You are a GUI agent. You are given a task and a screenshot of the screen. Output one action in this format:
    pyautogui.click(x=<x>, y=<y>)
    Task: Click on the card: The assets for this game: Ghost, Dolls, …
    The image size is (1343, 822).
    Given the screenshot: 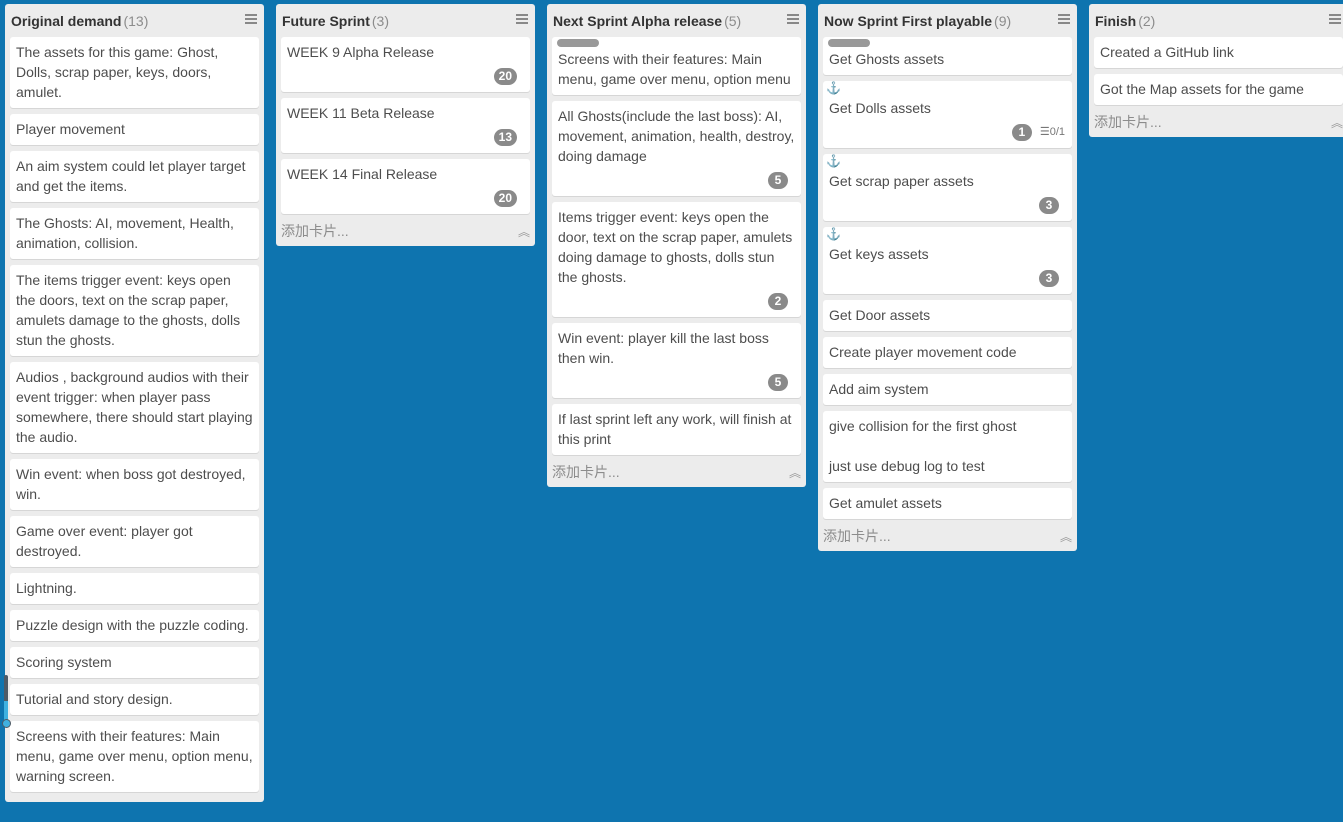 What is the action you would take?
    pyautogui.click(x=134, y=72)
    